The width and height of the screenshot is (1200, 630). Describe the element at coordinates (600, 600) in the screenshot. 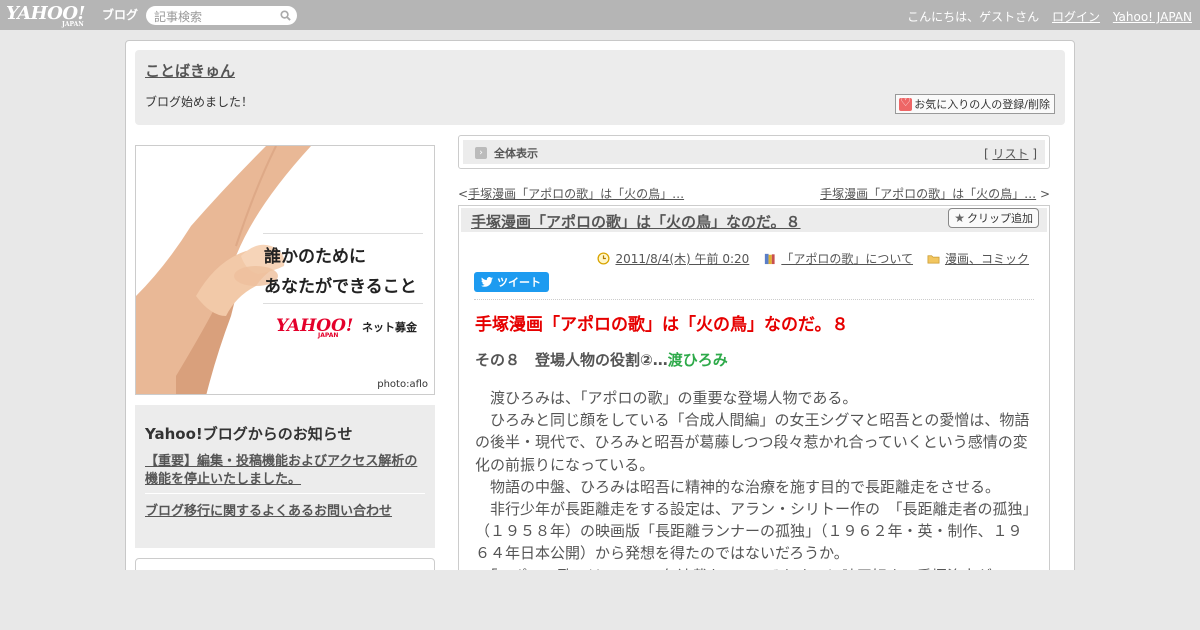

I see `footer-band` at that location.